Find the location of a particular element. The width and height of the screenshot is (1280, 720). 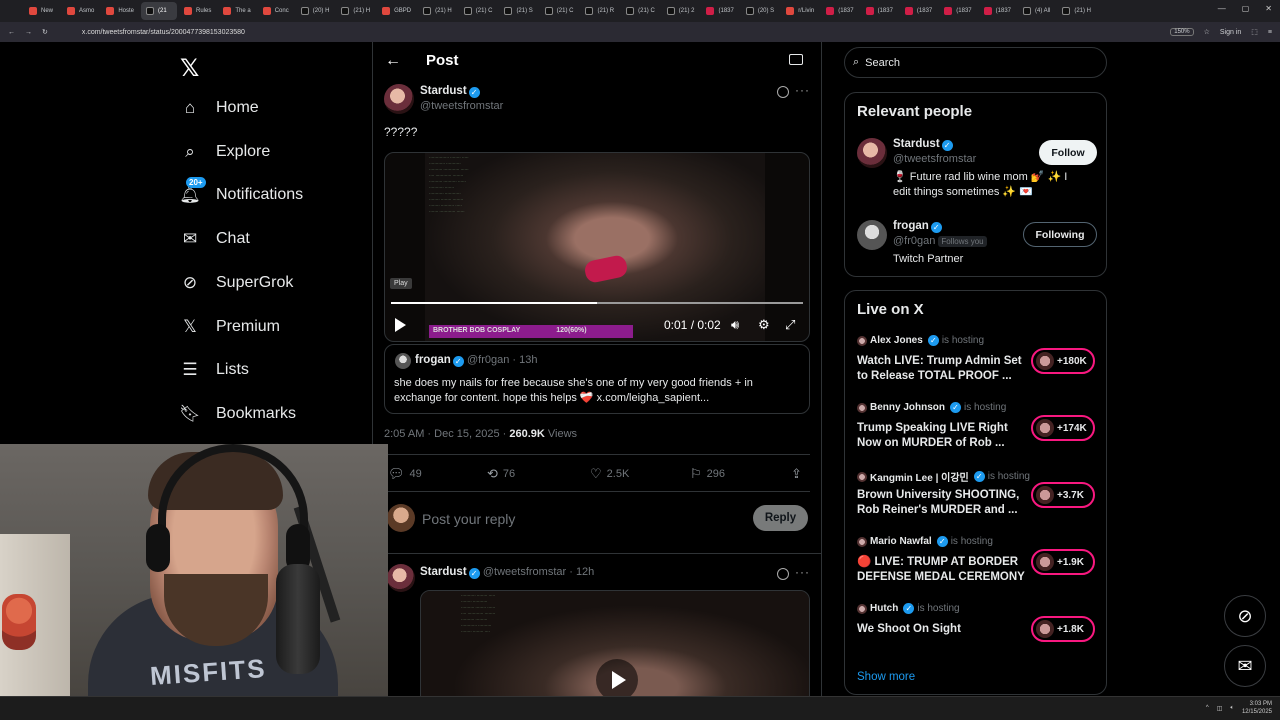

browser-tab: Hoste is located at coordinates (120, 11).